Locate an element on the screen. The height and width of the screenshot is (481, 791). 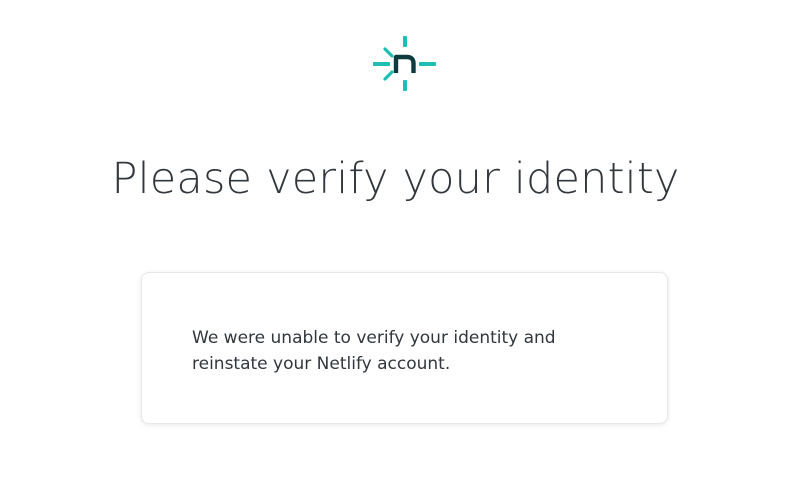
netlify-logo-icon is located at coordinates (405, 64).